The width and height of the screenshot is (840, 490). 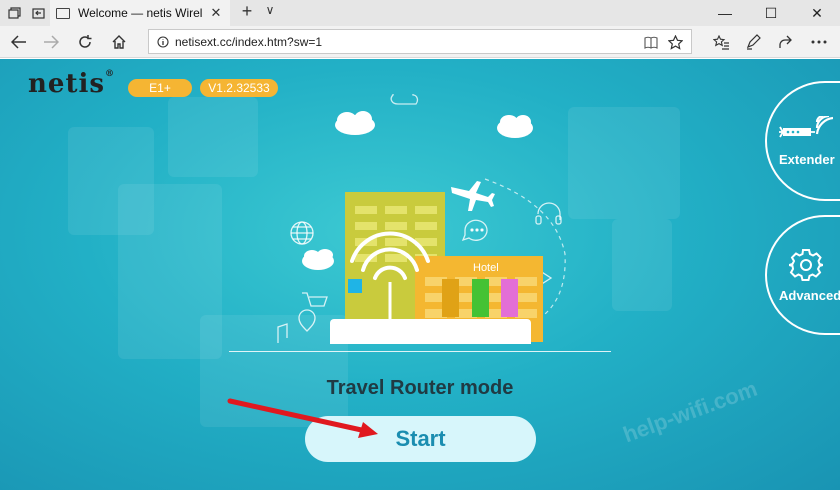 I want to click on section-divider, so click(x=420, y=351).